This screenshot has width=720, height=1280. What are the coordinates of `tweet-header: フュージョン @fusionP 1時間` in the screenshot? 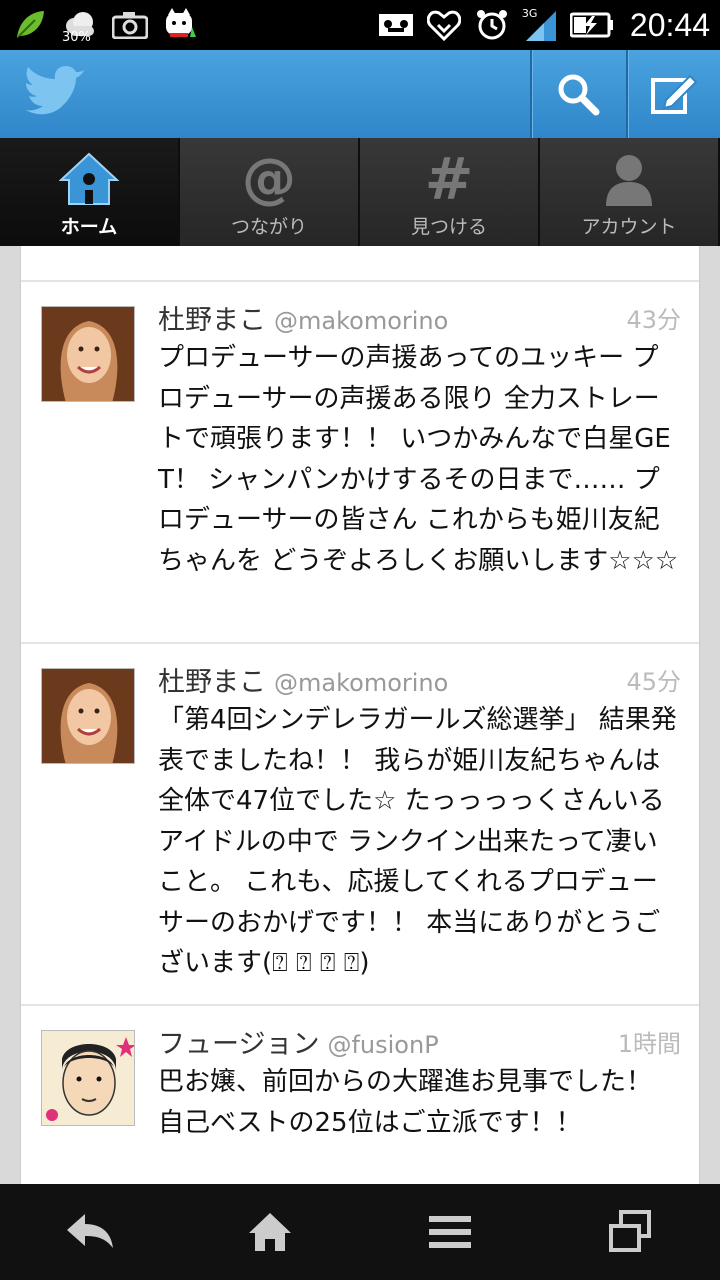 It's located at (419, 1042).